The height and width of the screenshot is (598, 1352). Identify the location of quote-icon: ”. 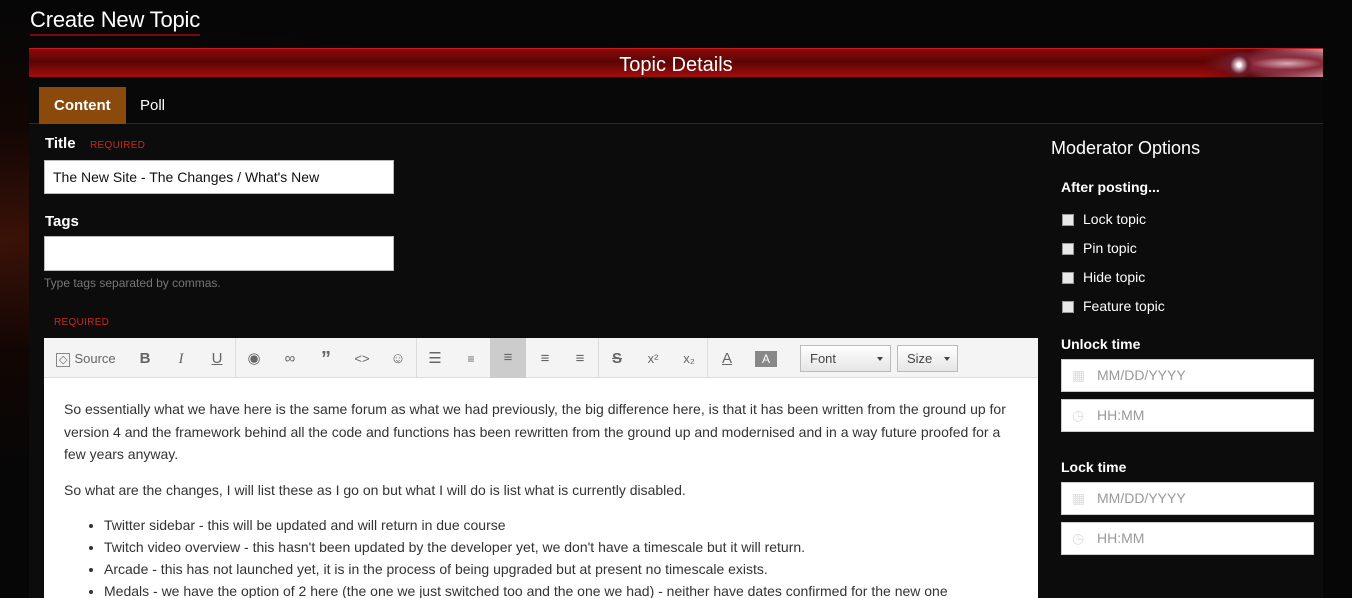
(326, 359).